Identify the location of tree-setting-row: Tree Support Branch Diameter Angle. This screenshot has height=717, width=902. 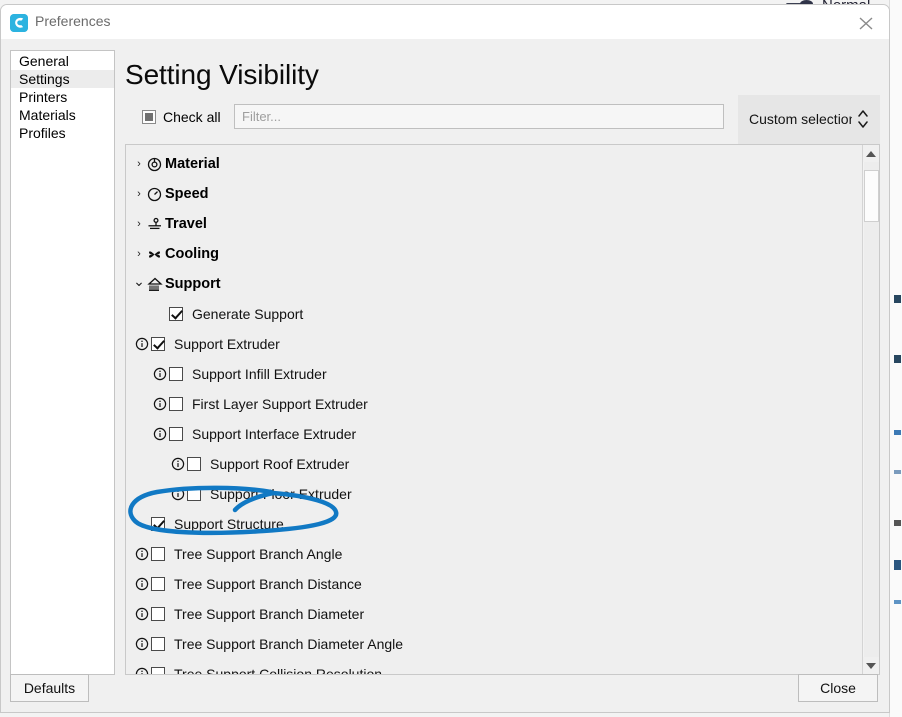
(494, 644).